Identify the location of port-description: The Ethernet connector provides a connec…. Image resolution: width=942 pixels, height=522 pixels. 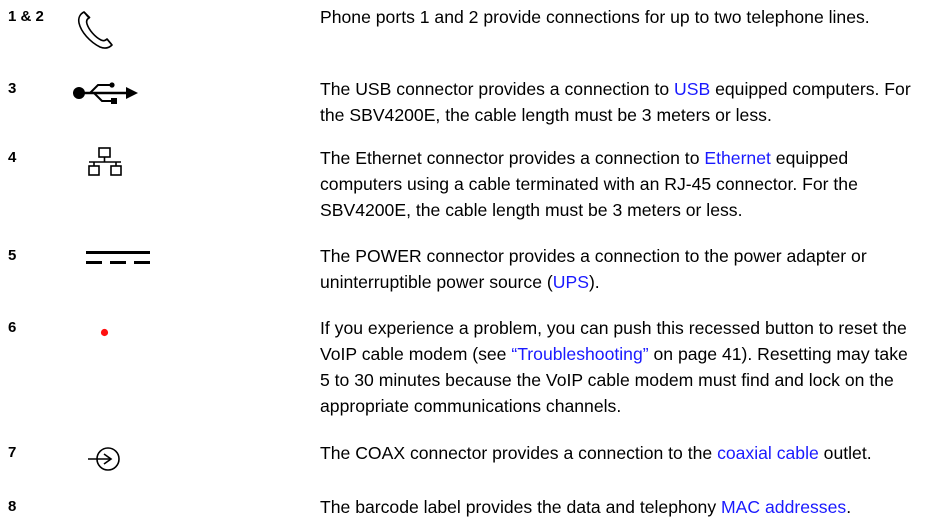
(620, 184).